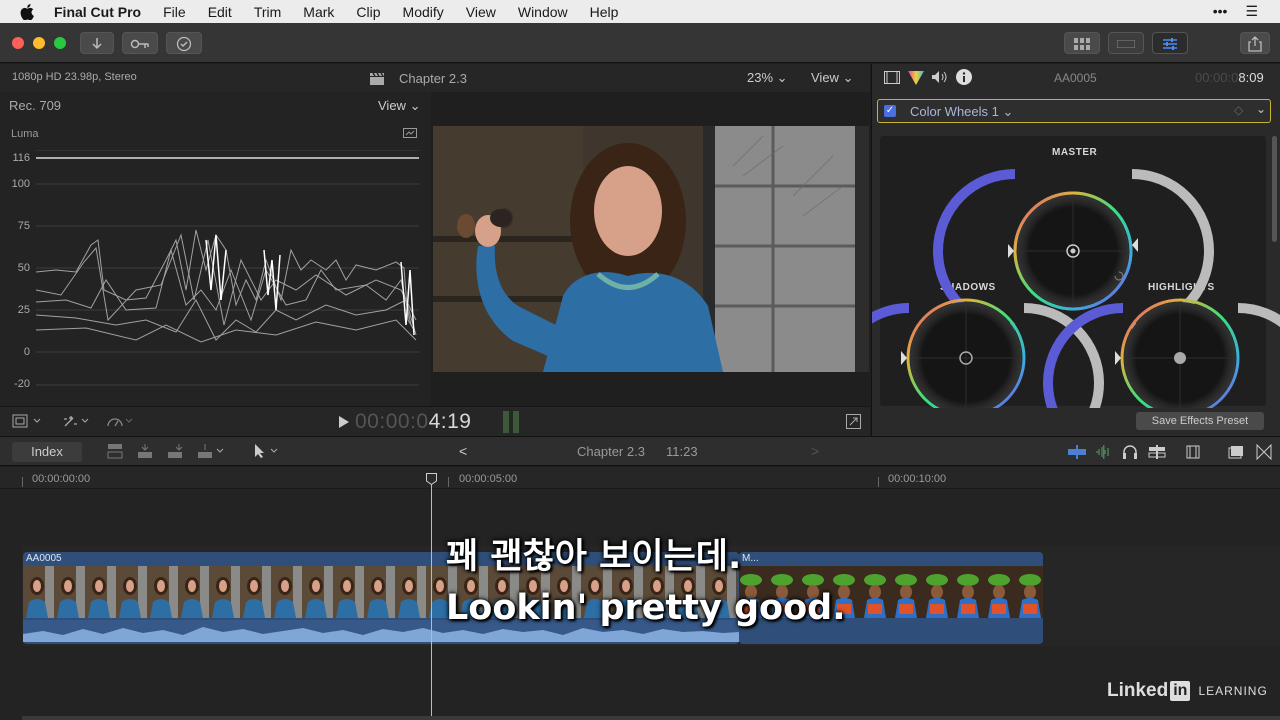 The height and width of the screenshot is (720, 1280). Describe the element at coordinates (392, 105) in the screenshot. I see `scope-view-label: View` at that location.